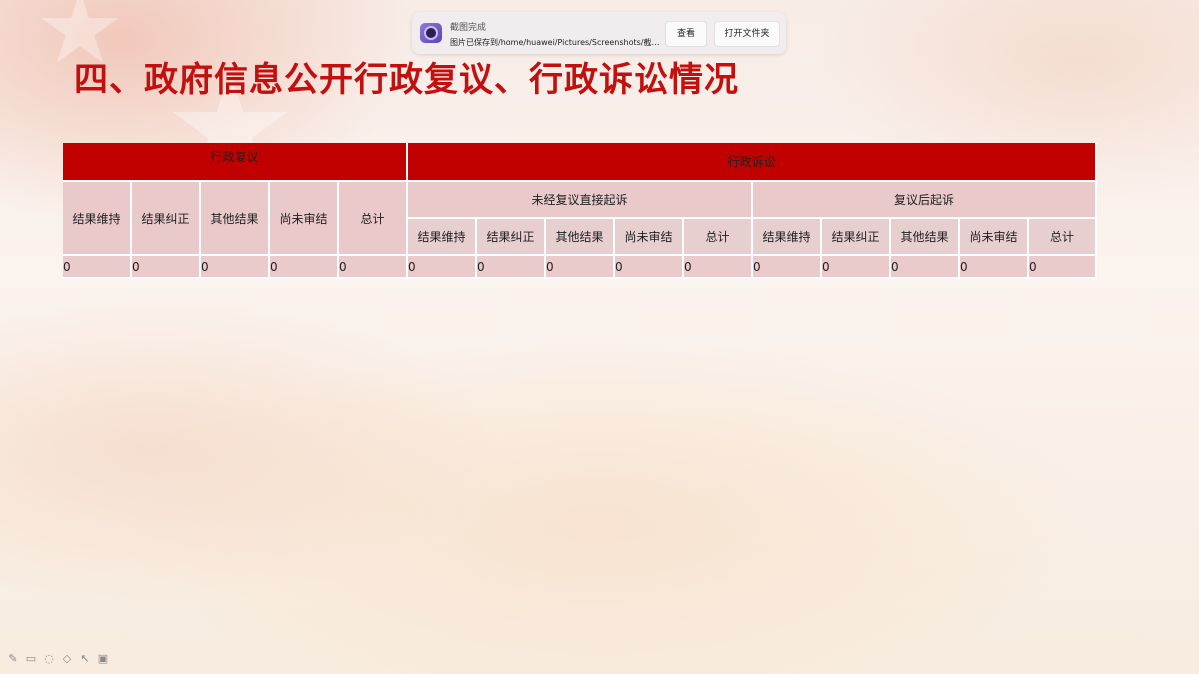 The image size is (1199, 674). I want to click on eraser-icon: ◌, so click(49, 659).